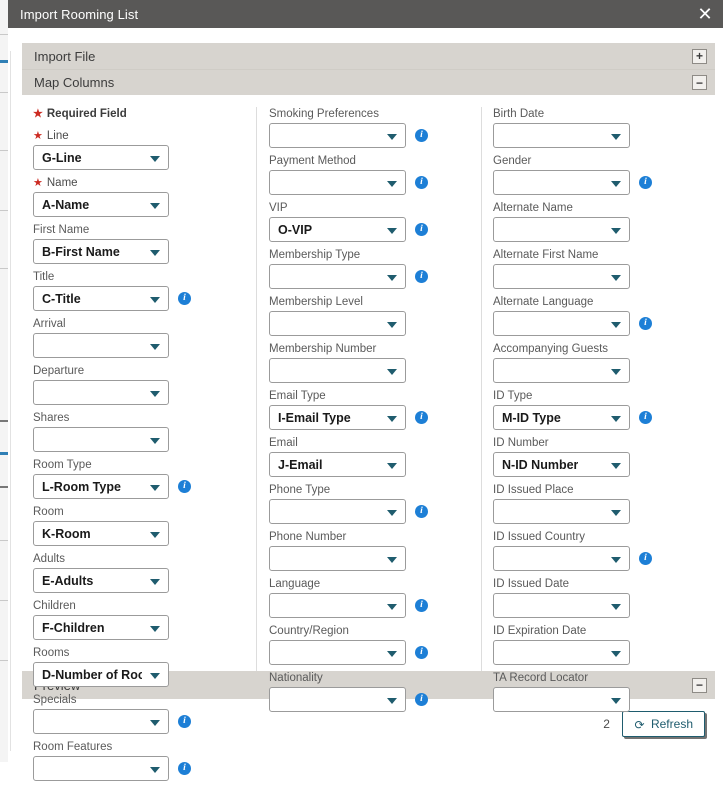  I want to click on select-alternate-language, so click(561, 323).